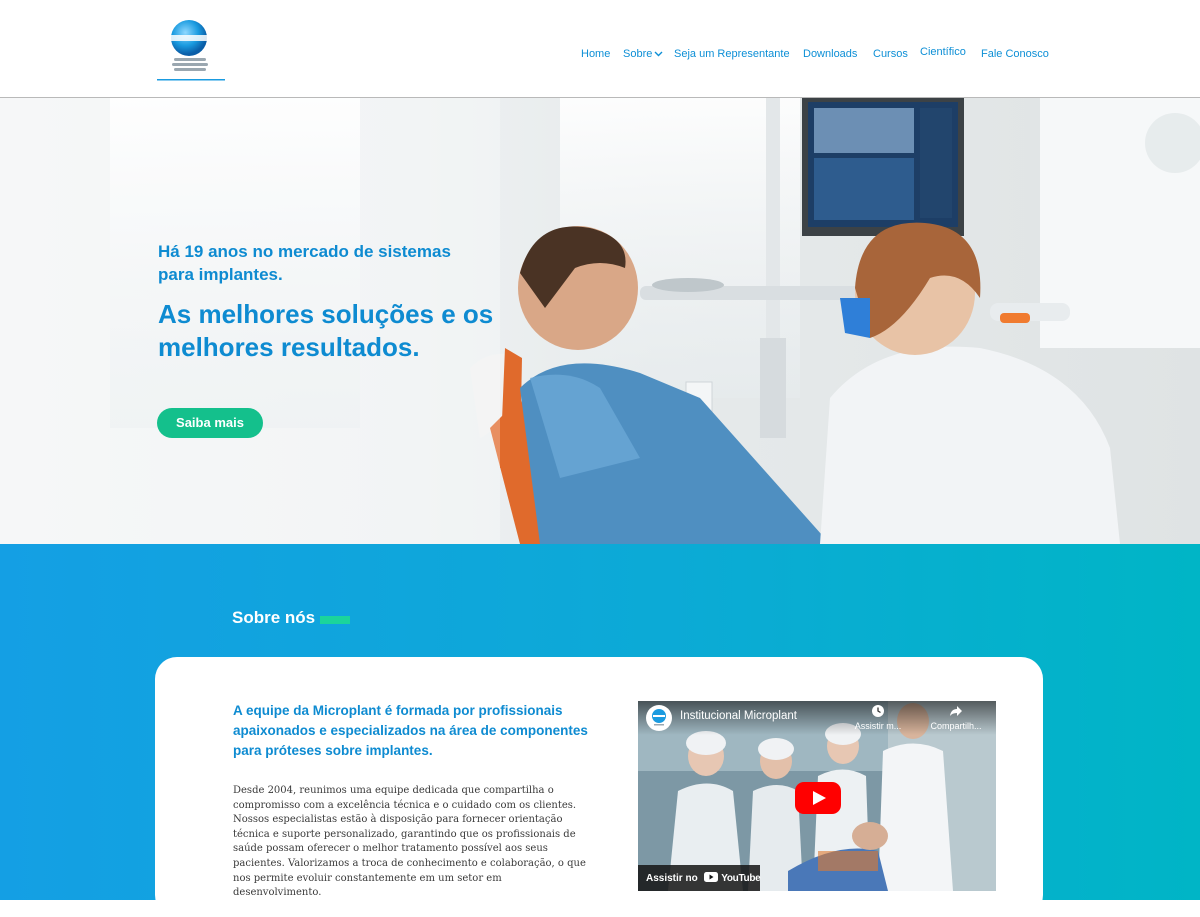 This screenshot has width=1200, height=917. What do you see at coordinates (699, 878) in the screenshot?
I see `watch-on-youtube-button: Assistir no YouTube` at bounding box center [699, 878].